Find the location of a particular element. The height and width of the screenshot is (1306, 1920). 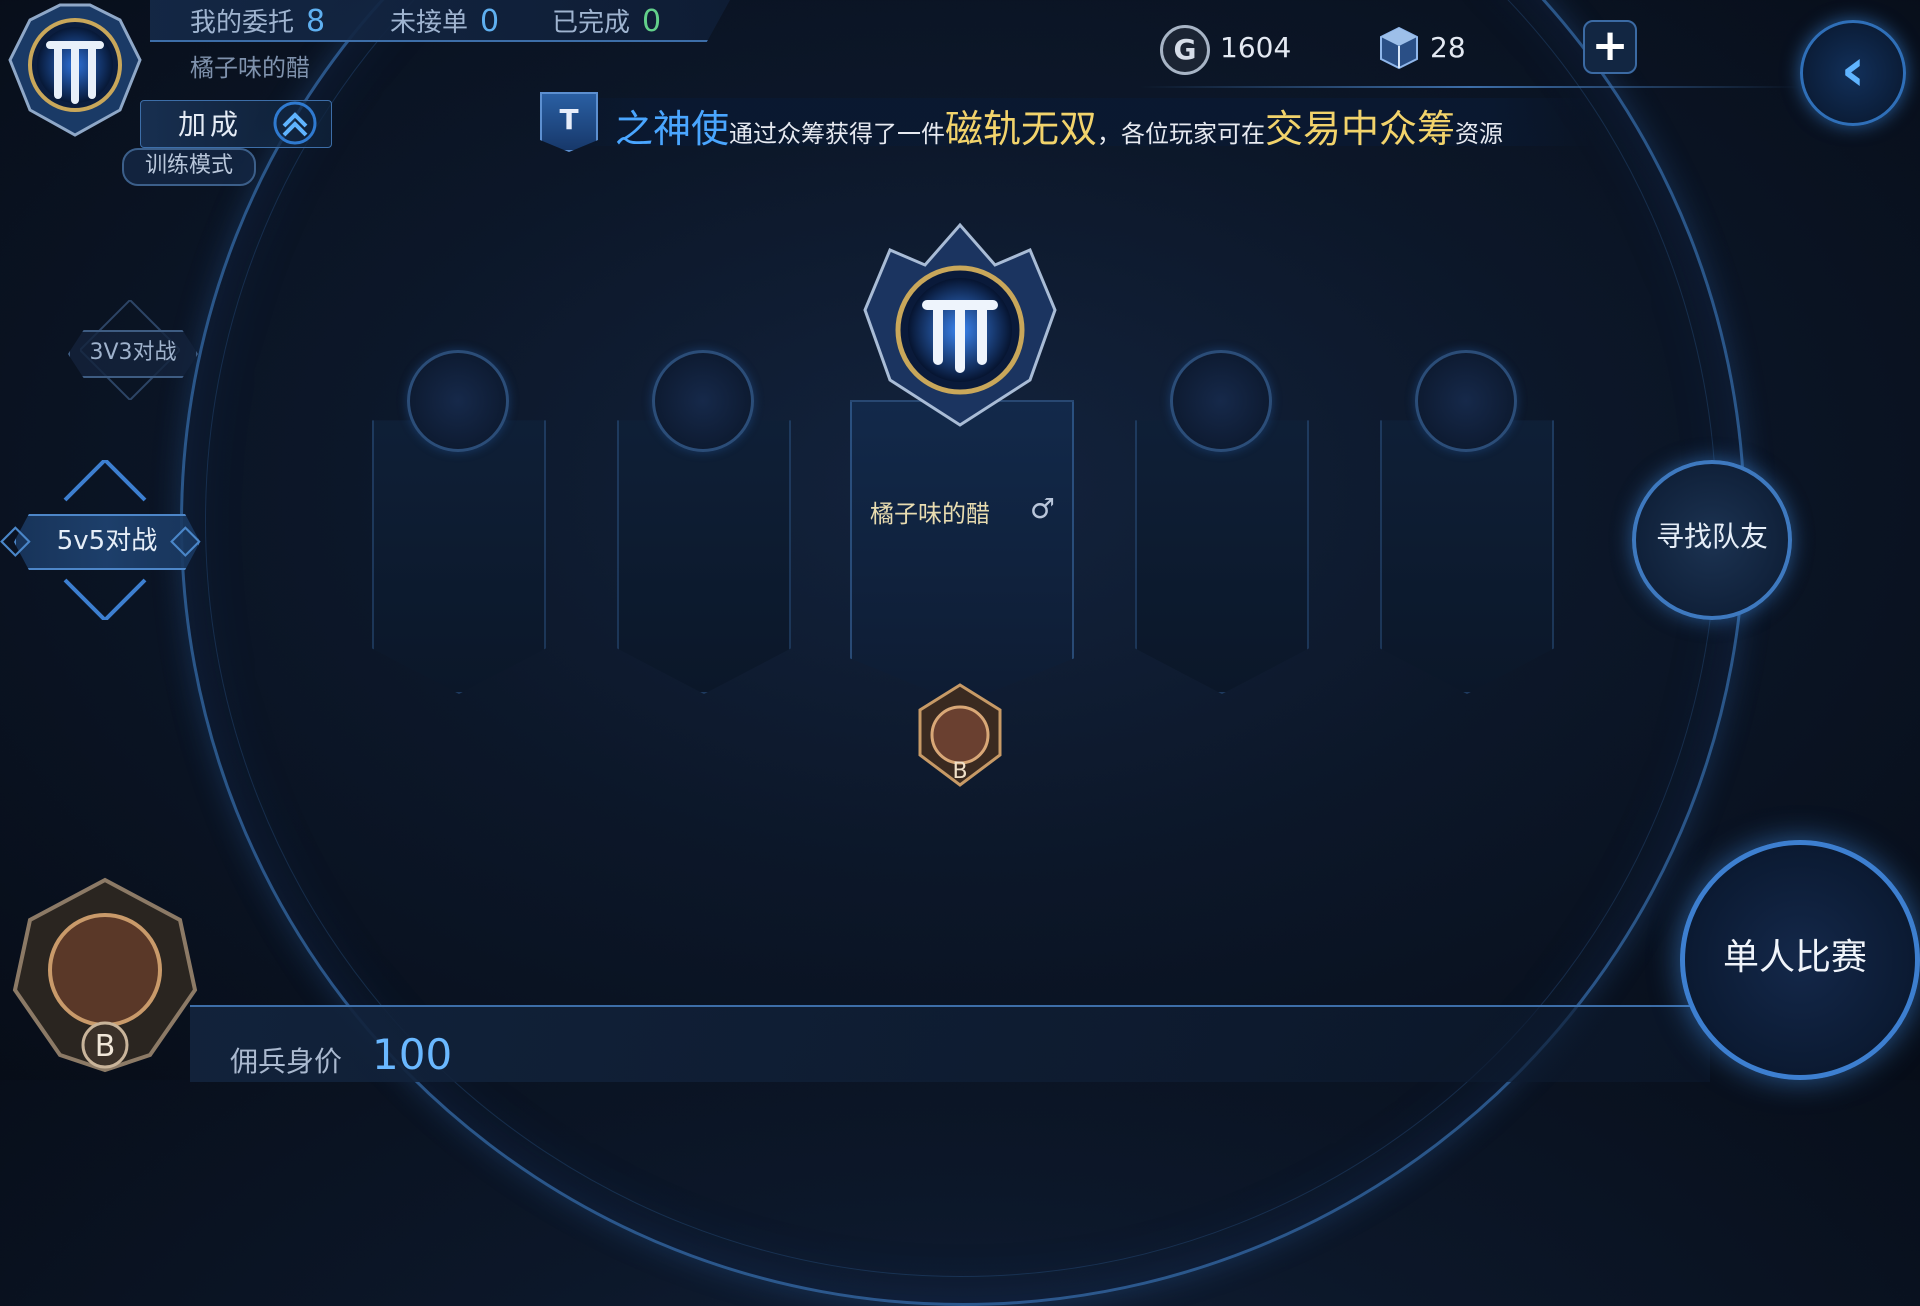

unaccepted-value: 0 is located at coordinates (490, 21).